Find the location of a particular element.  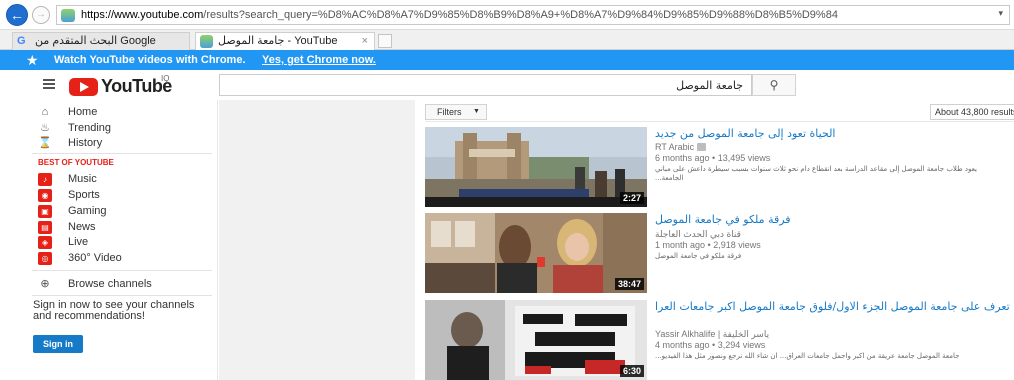

sports-icon: ◉ is located at coordinates (45, 195).